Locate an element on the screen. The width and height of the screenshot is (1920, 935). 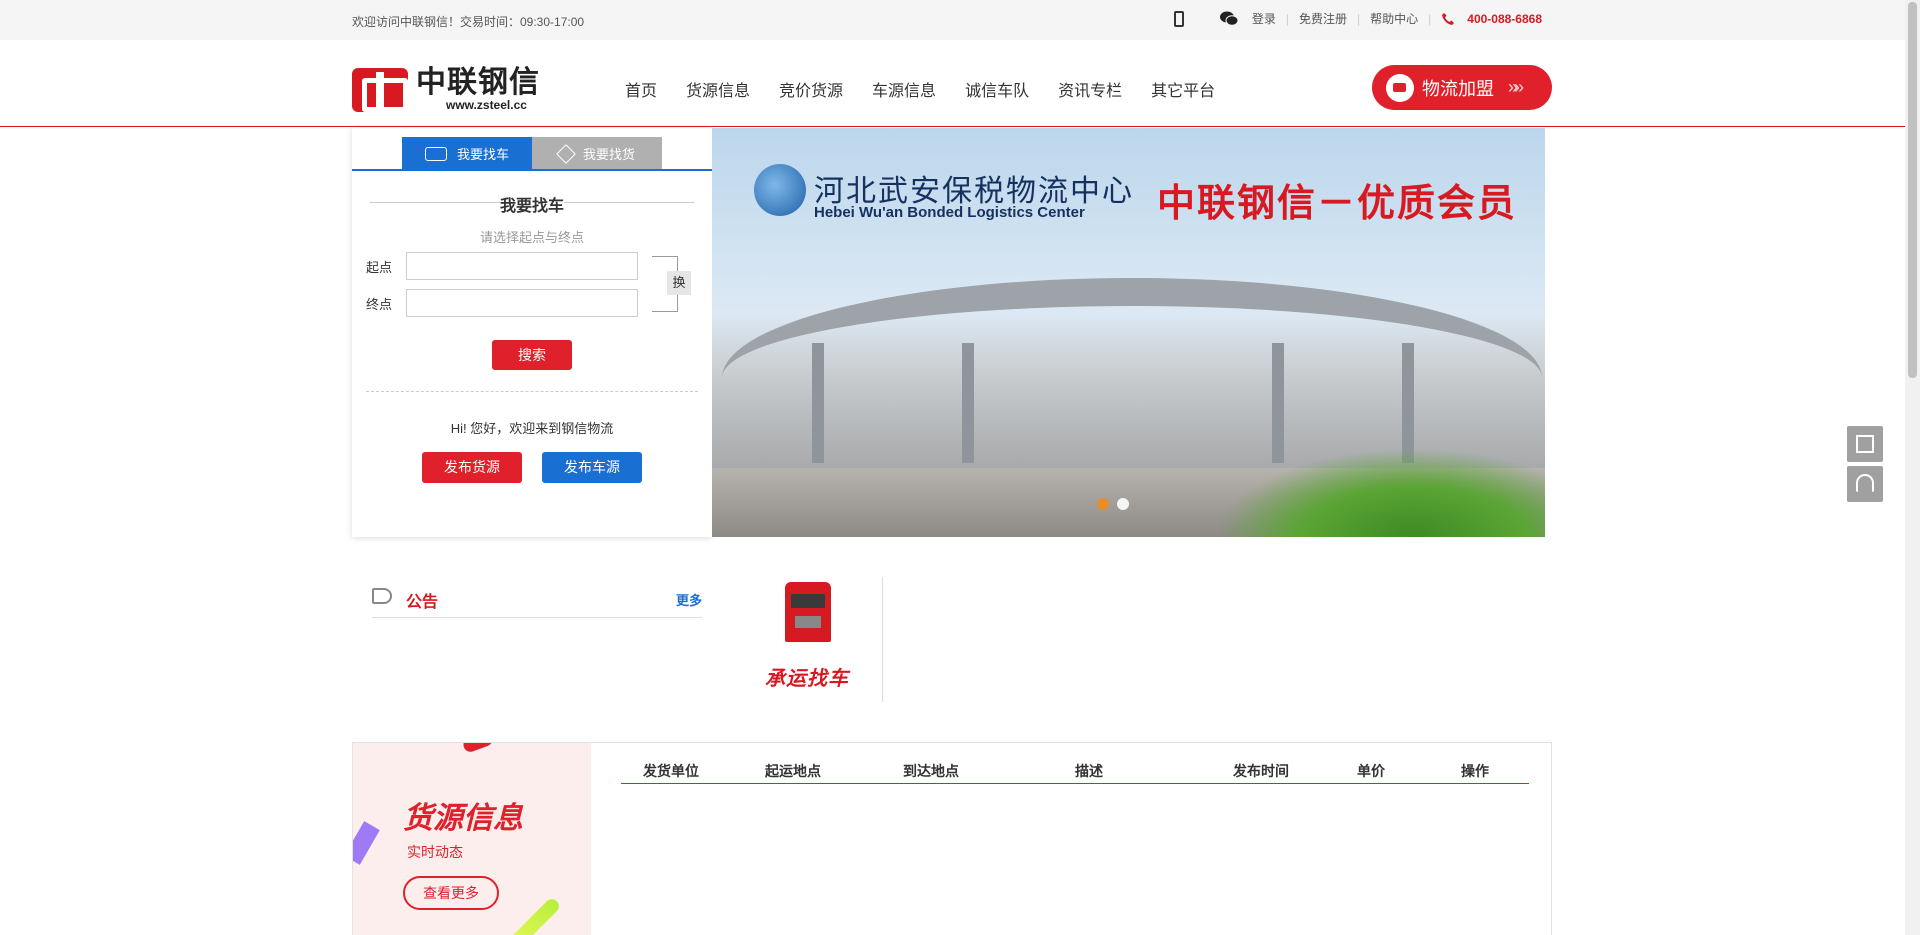
truck-windshield is located at coordinates (808, 601).